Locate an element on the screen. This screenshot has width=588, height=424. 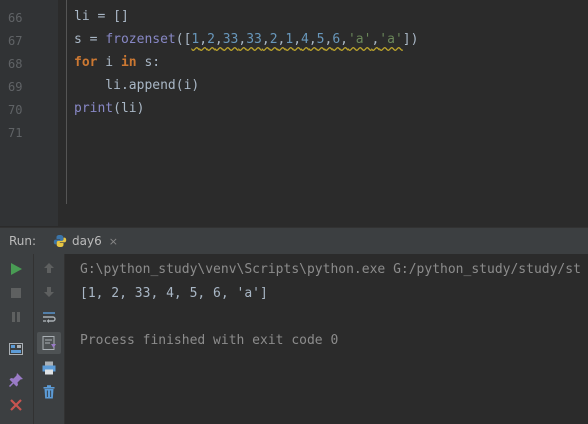
soft-wrap-button is located at coordinates (49, 317).